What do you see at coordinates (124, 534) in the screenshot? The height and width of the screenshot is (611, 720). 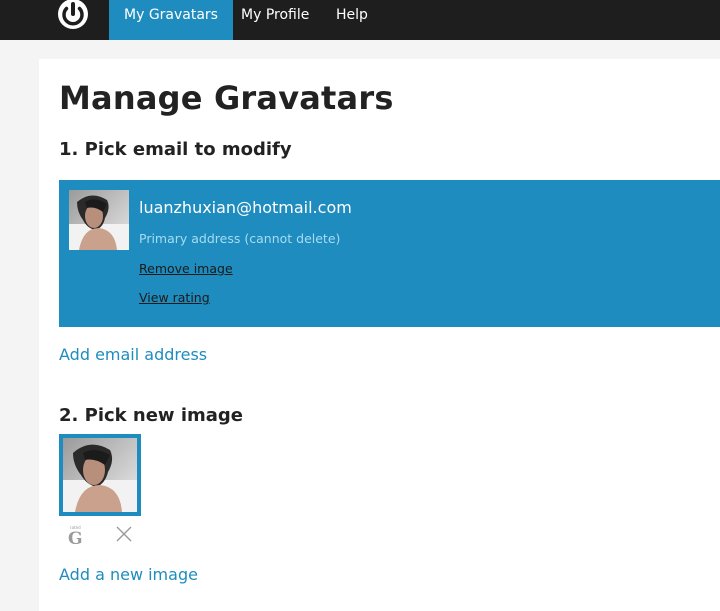 I see `close-icon` at bounding box center [124, 534].